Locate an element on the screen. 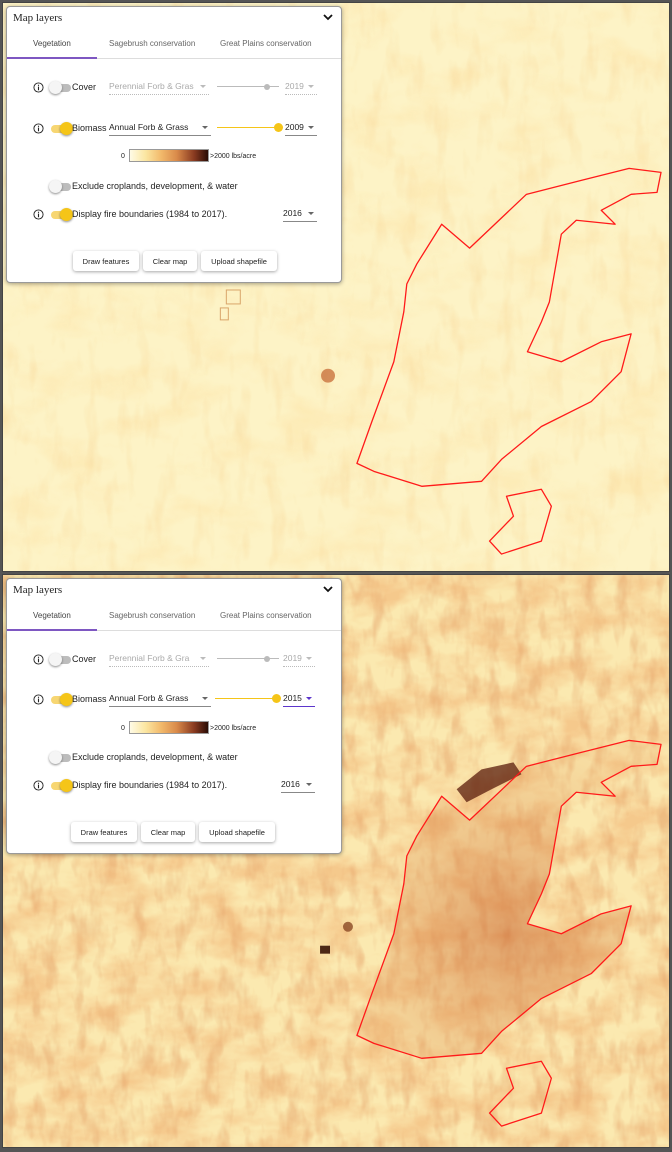  cover-row: Cover Perennial Forb & Gras 2019 is located at coordinates (174, 87).